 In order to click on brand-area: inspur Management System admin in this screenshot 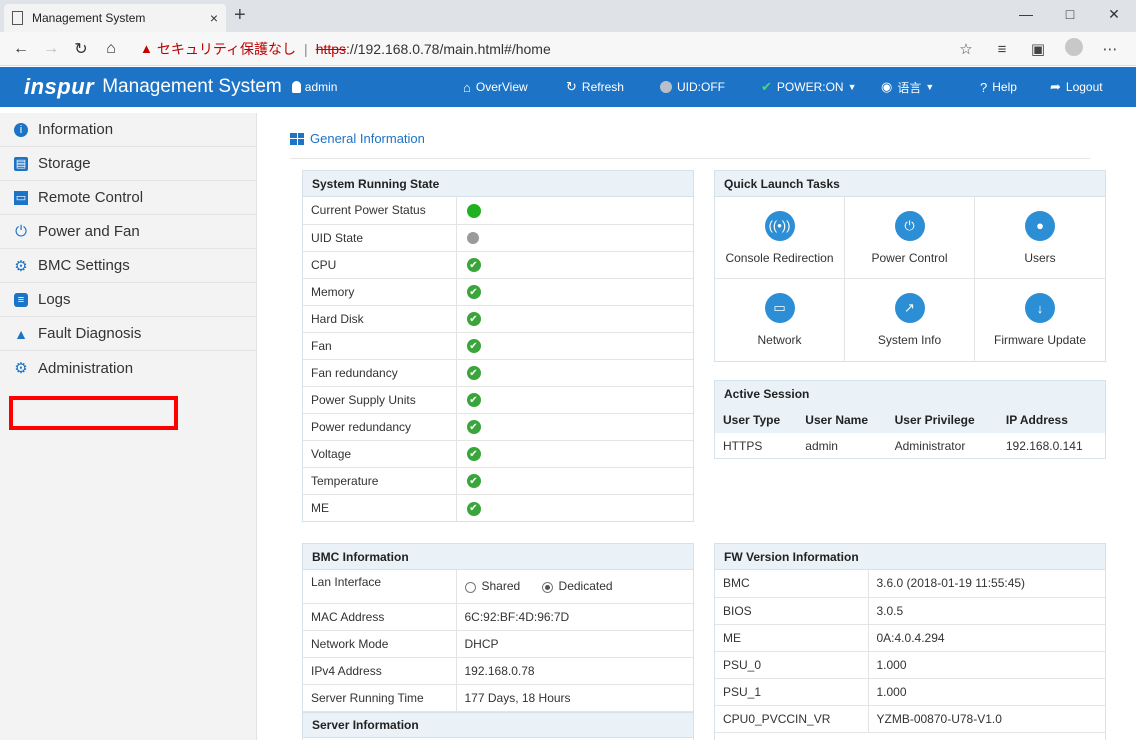, I will do `click(174, 87)`.